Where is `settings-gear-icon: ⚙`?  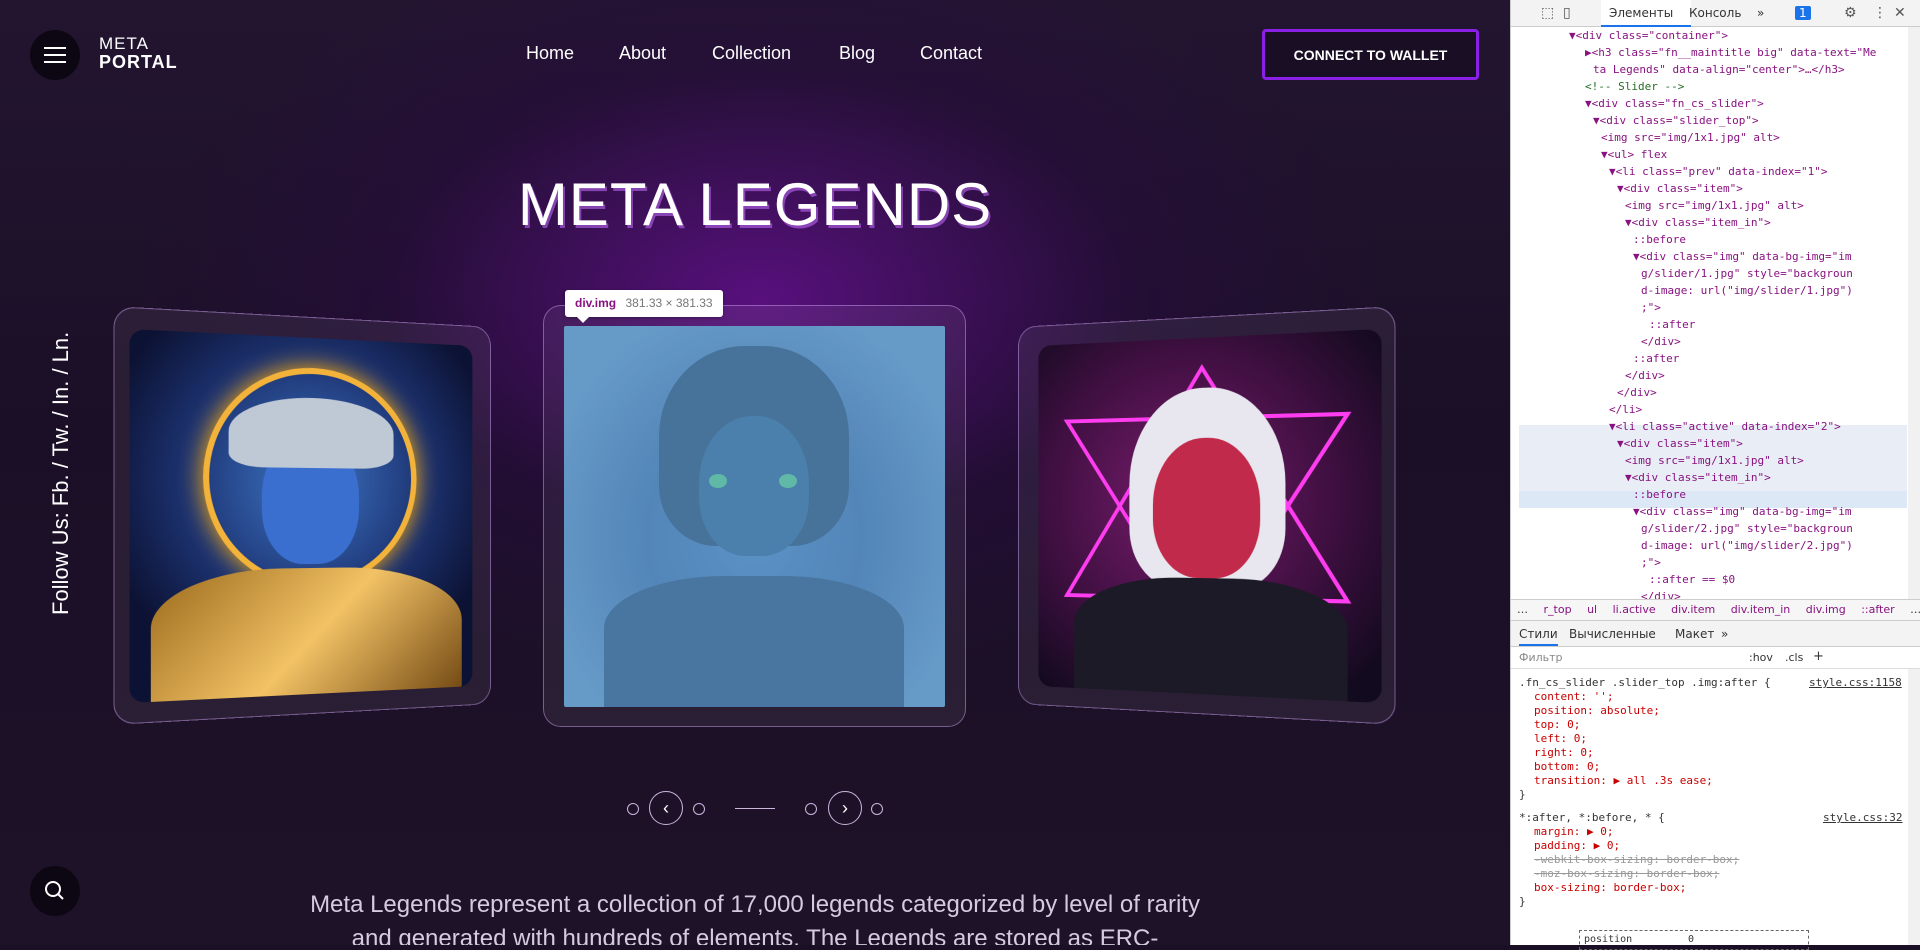 settings-gear-icon: ⚙ is located at coordinates (1850, 13).